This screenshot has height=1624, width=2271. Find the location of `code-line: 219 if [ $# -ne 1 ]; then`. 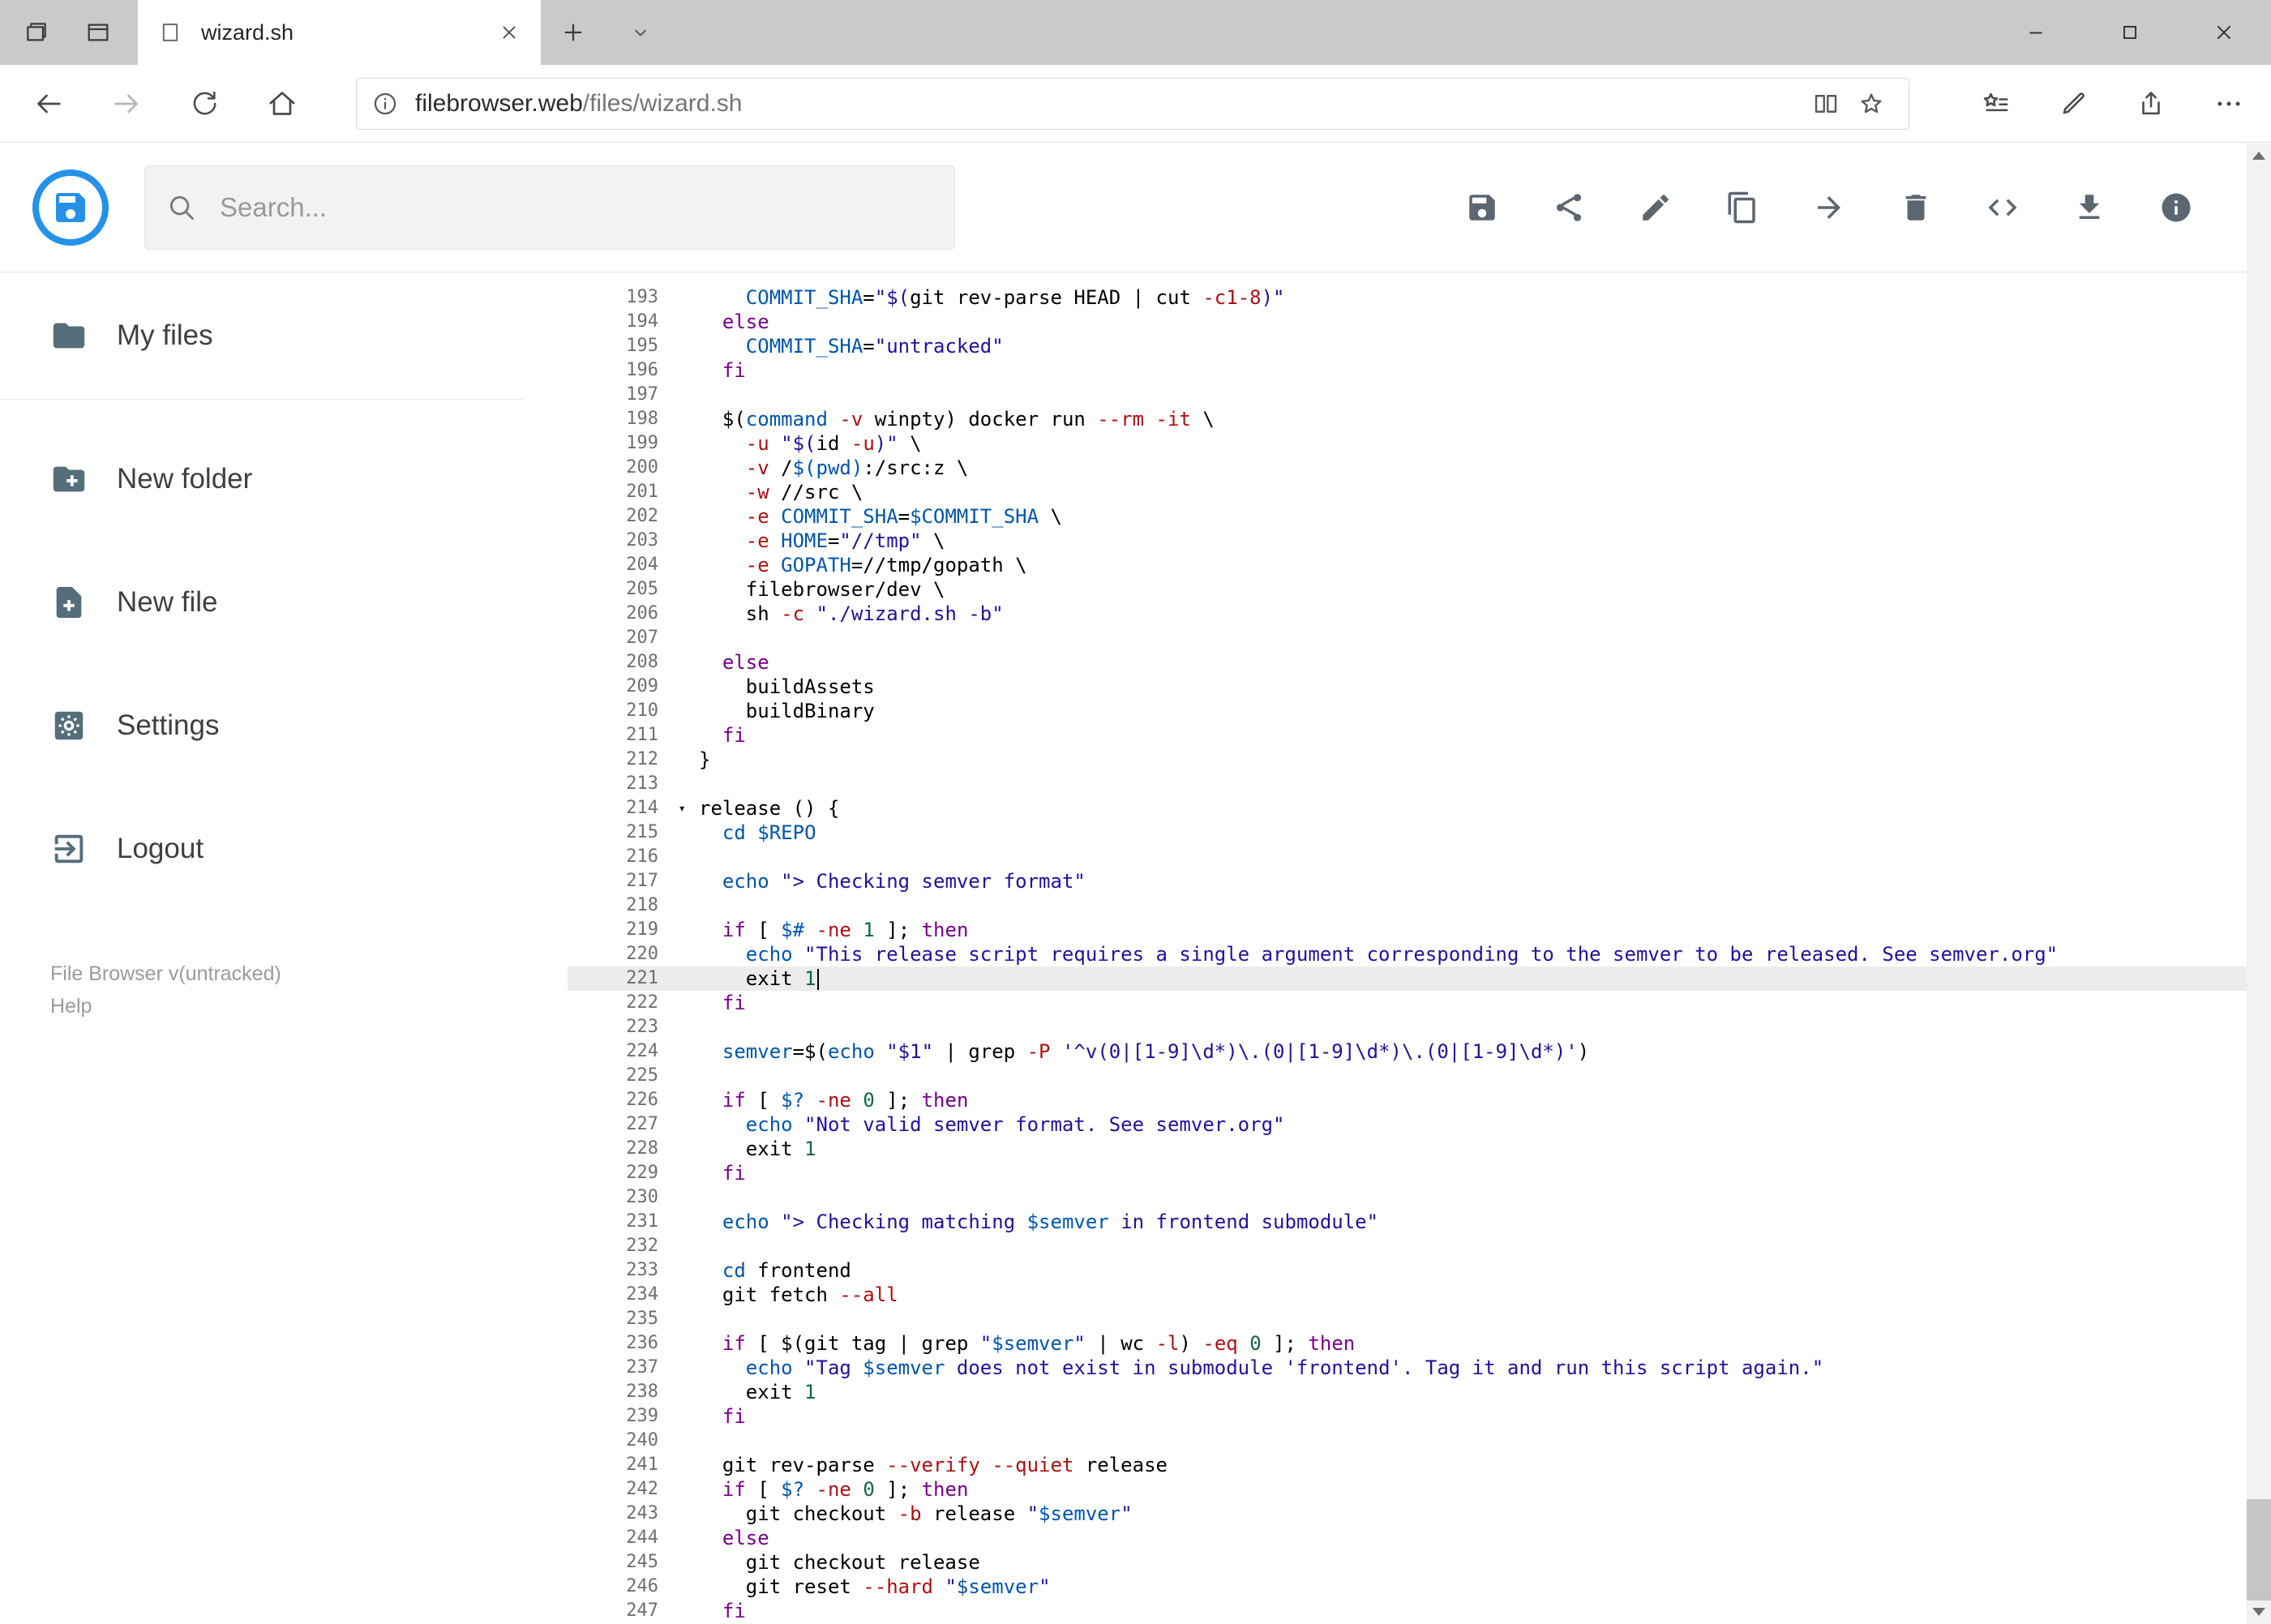

code-line: 219 if [ $# -ne 1 ]; then is located at coordinates (1407, 930).